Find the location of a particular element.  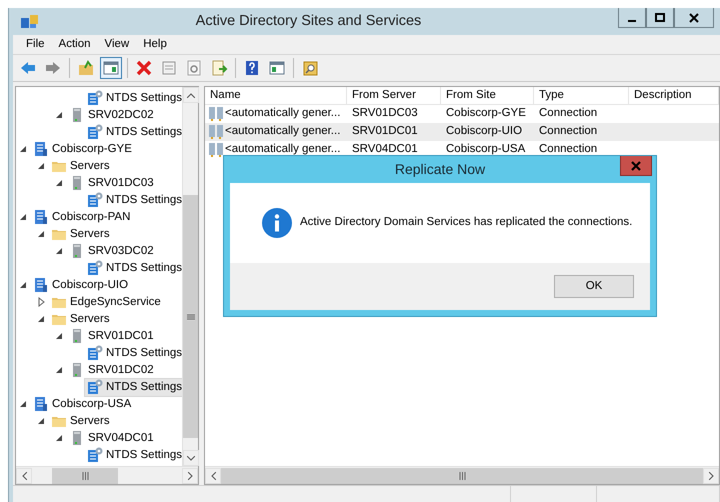

export-icon is located at coordinates (219, 68).